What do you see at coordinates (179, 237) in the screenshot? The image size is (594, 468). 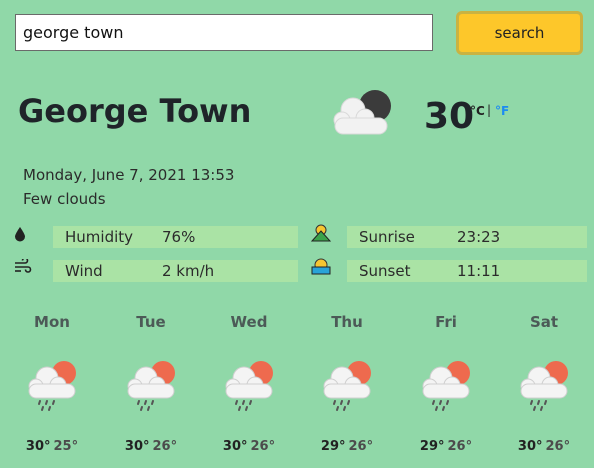 I see `humidity-value: 76%` at bounding box center [179, 237].